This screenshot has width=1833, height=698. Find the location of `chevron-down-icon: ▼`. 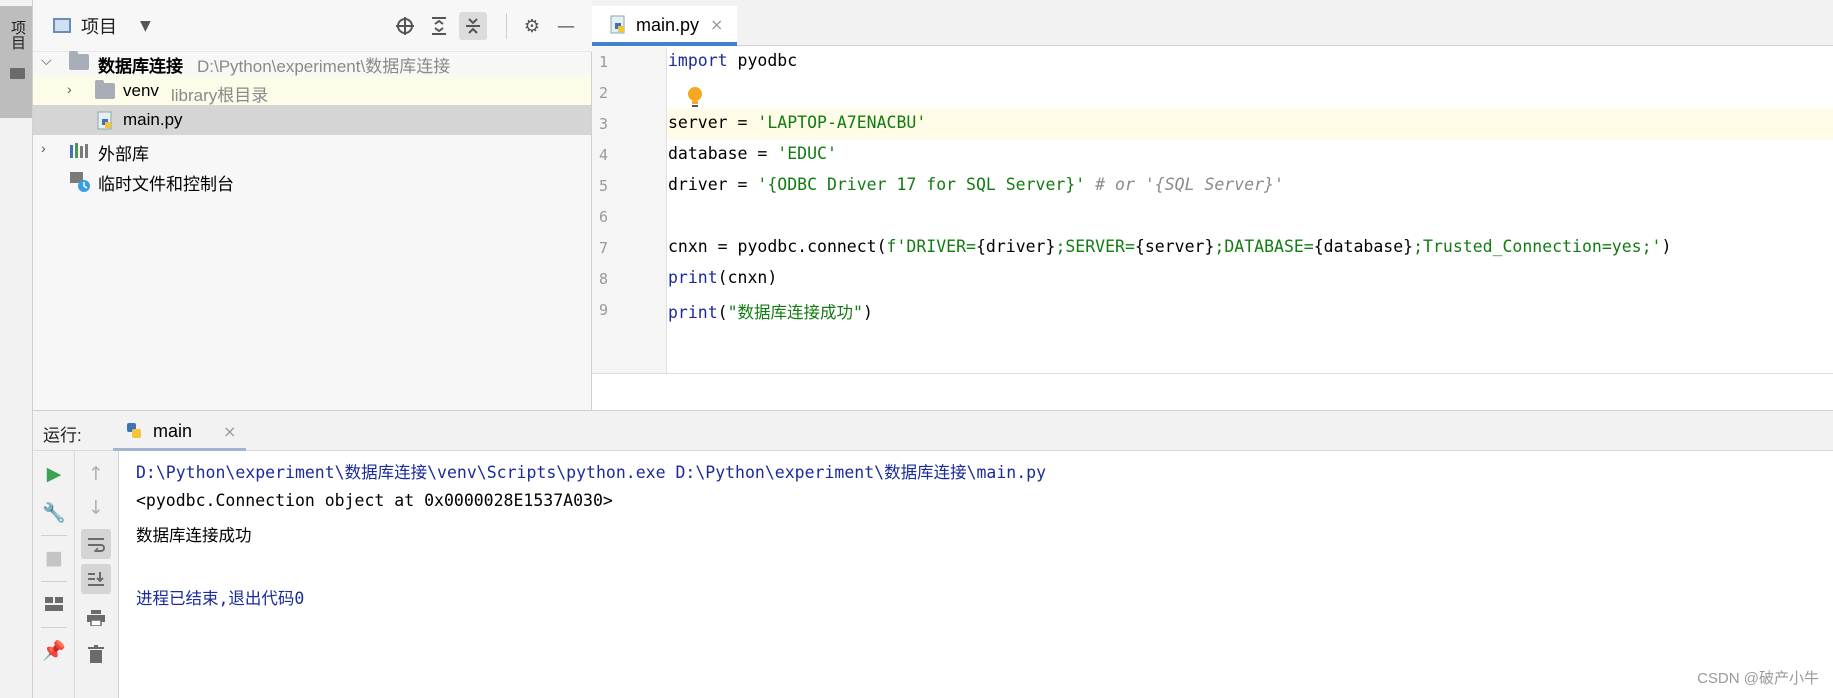

chevron-down-icon: ▼ is located at coordinates (145, 26).